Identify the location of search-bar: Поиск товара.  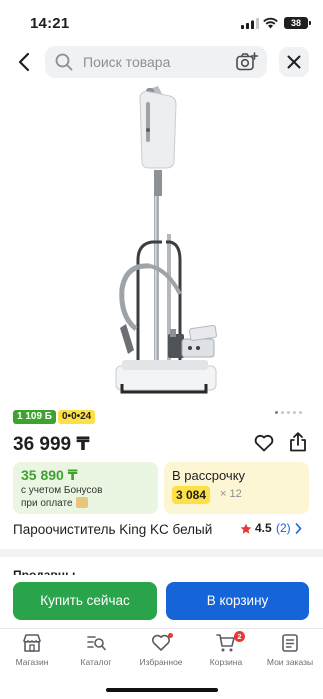
(156, 62).